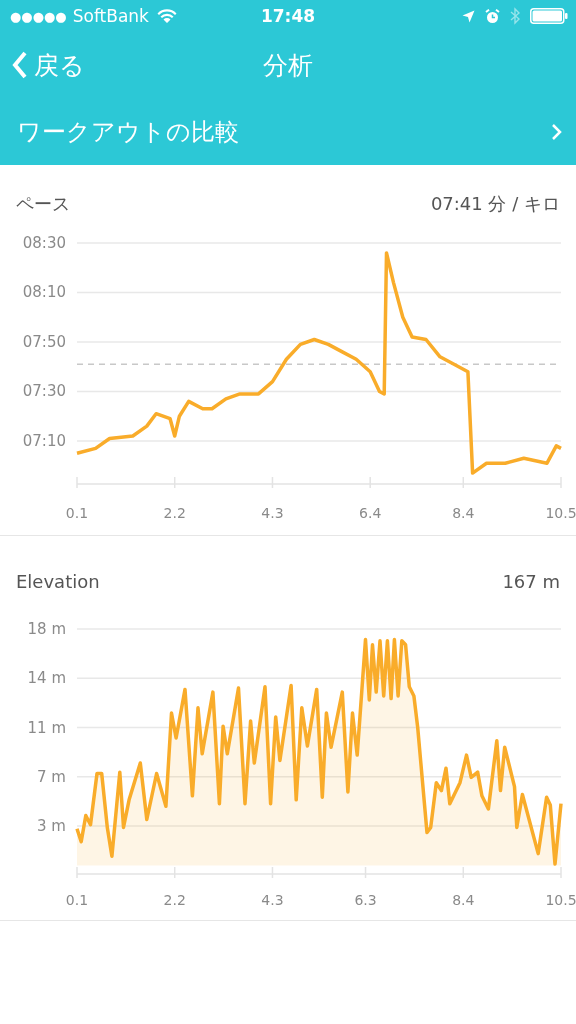 The image size is (576, 1024). I want to click on metric-value: 167 m, so click(531, 582).